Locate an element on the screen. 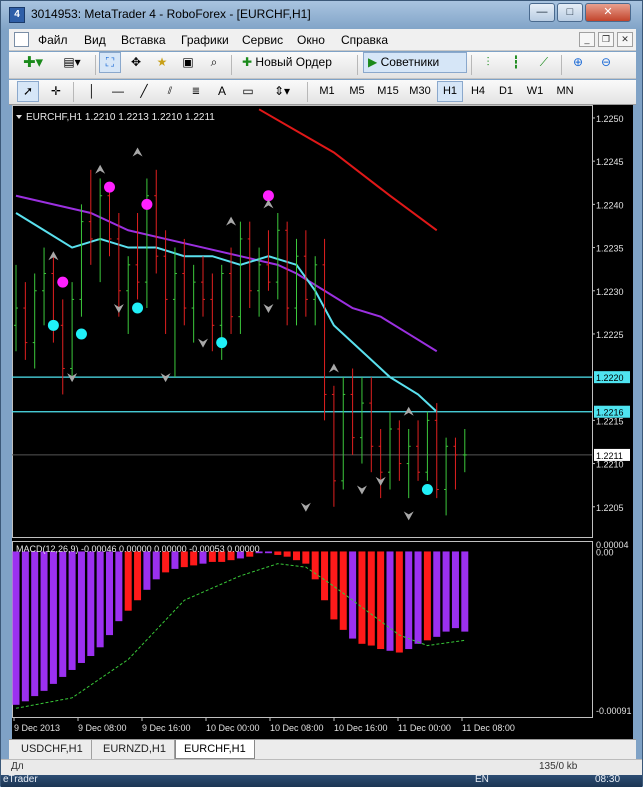 The image size is (643, 787). expert-advisors-button: ▶ Советники is located at coordinates (415, 62).